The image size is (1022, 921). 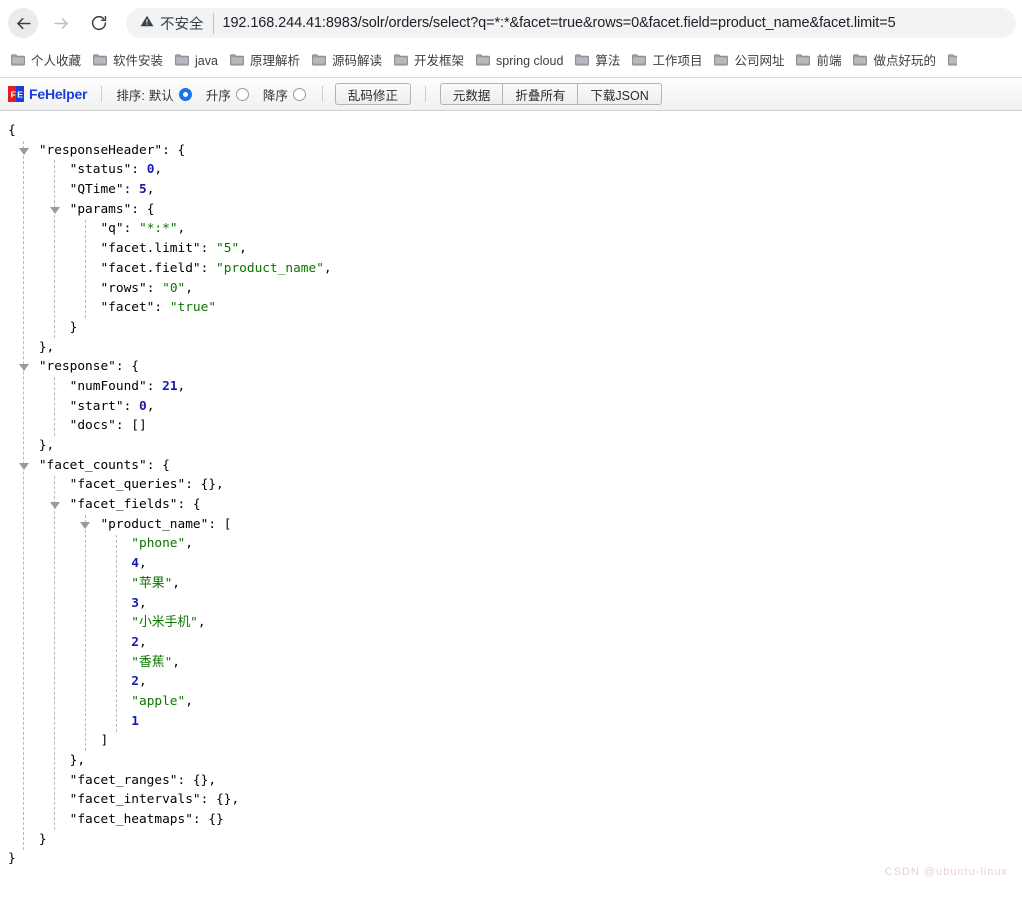 I want to click on bookmark-item: 工作项目, so click(x=668, y=62).